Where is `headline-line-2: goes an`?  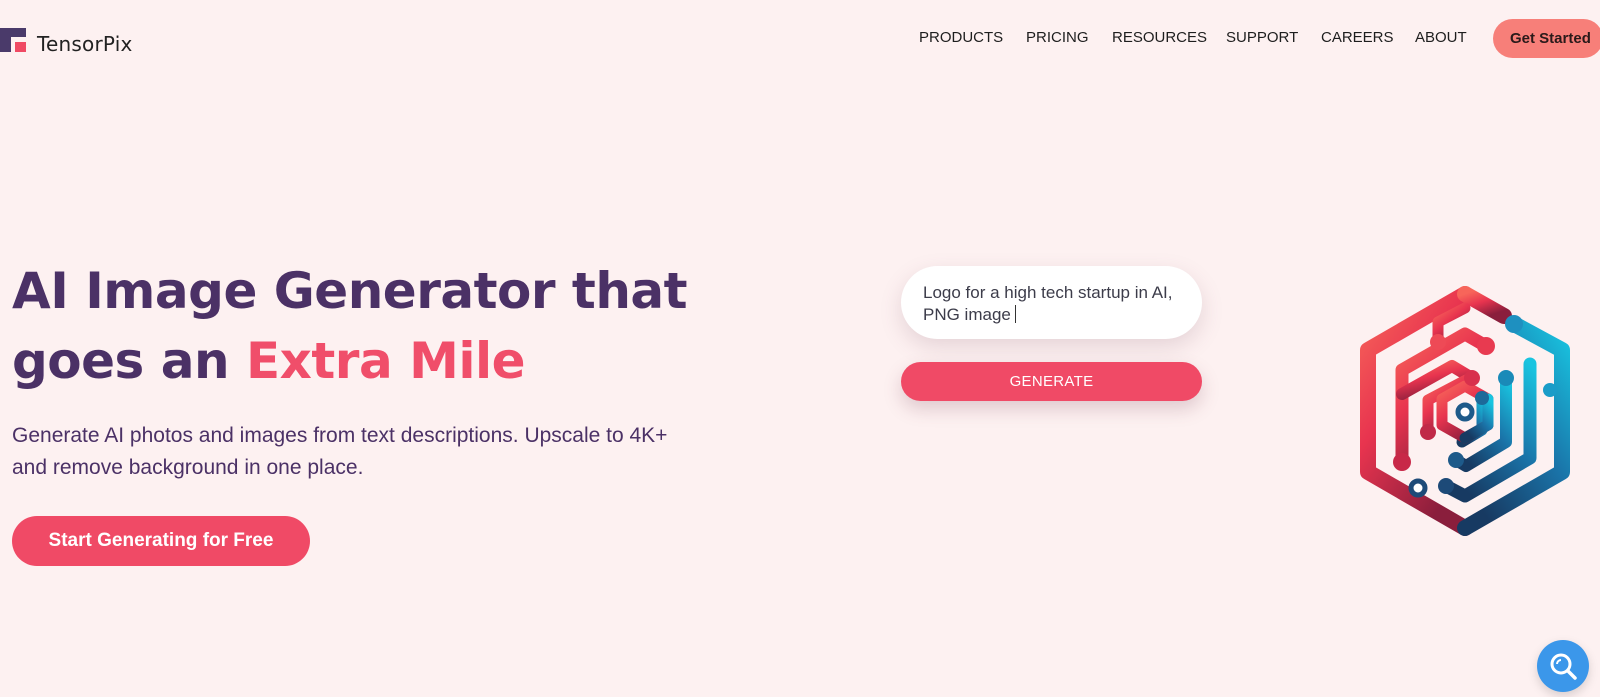 headline-line-2: goes an is located at coordinates (121, 361).